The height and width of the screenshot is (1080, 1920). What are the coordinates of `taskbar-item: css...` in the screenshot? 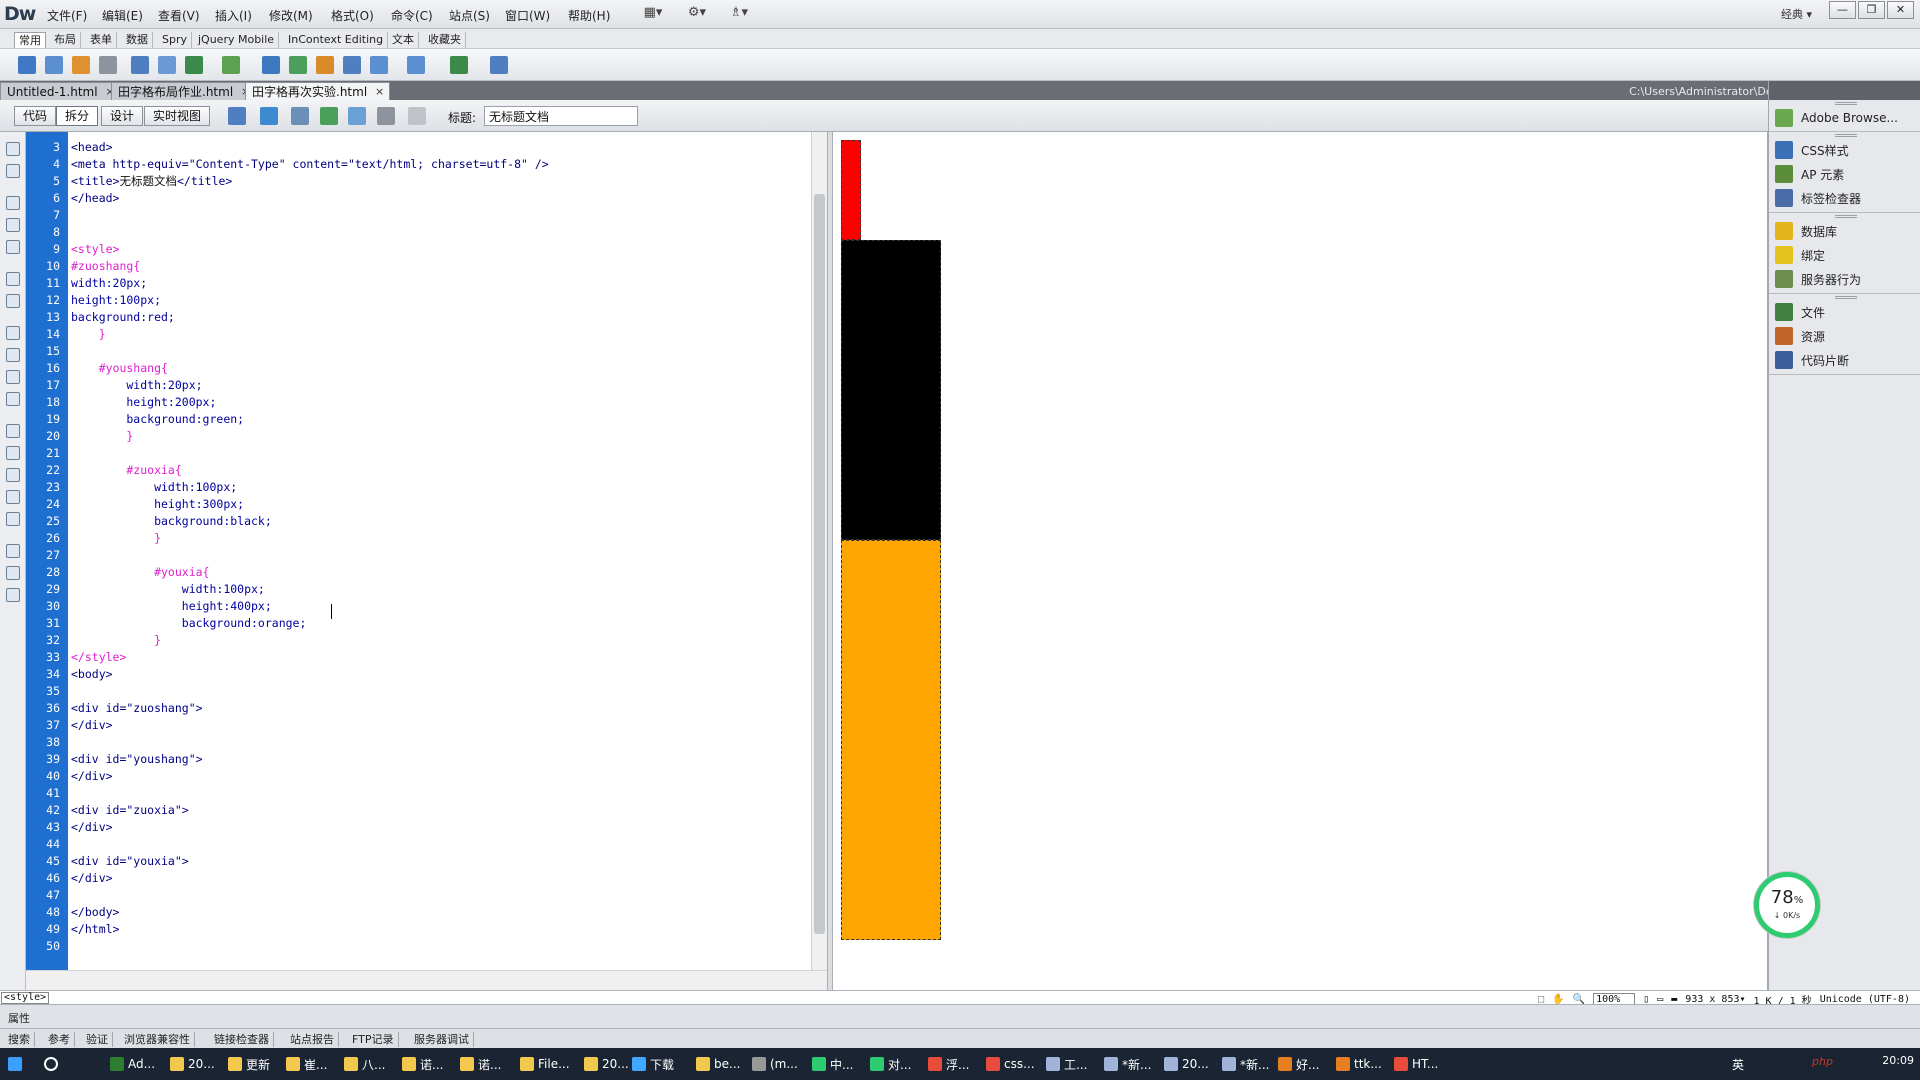 It's located at (1010, 1064).